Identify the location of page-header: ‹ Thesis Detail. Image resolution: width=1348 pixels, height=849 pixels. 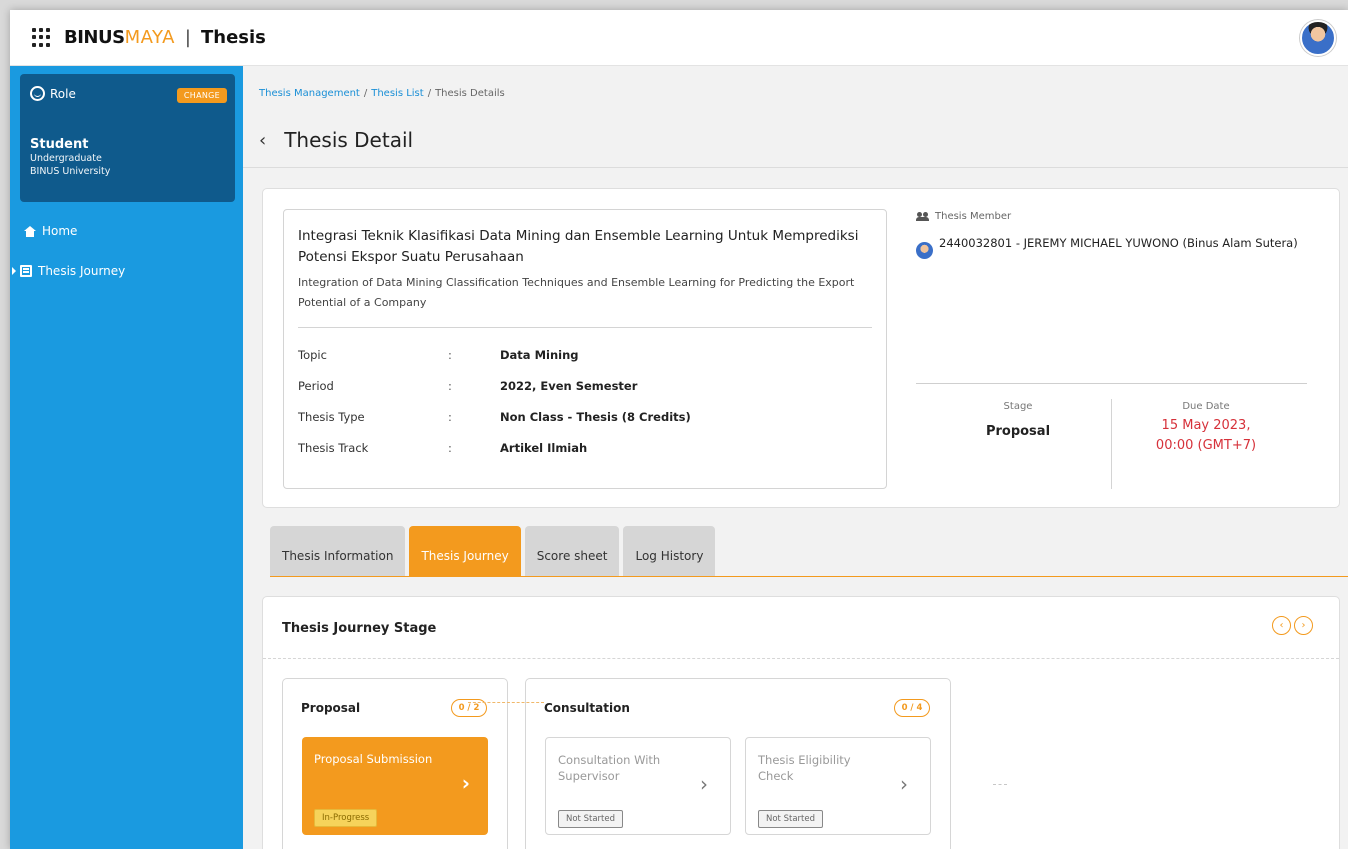
(336, 140).